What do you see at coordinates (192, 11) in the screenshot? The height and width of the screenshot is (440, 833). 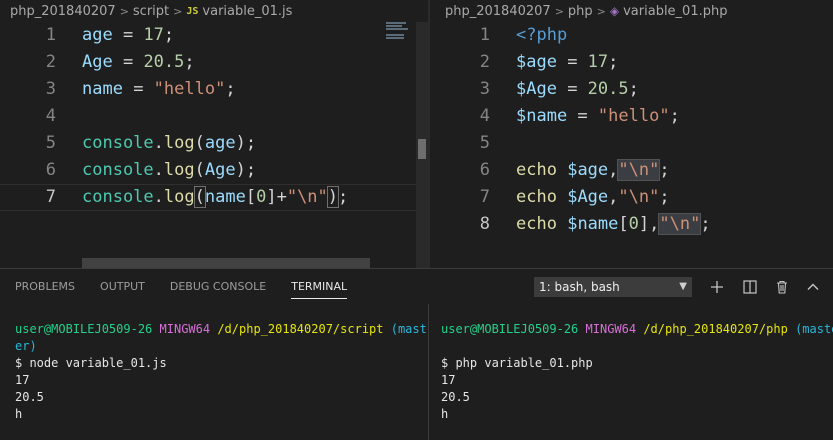 I see `javascript-file-icon: JS` at bounding box center [192, 11].